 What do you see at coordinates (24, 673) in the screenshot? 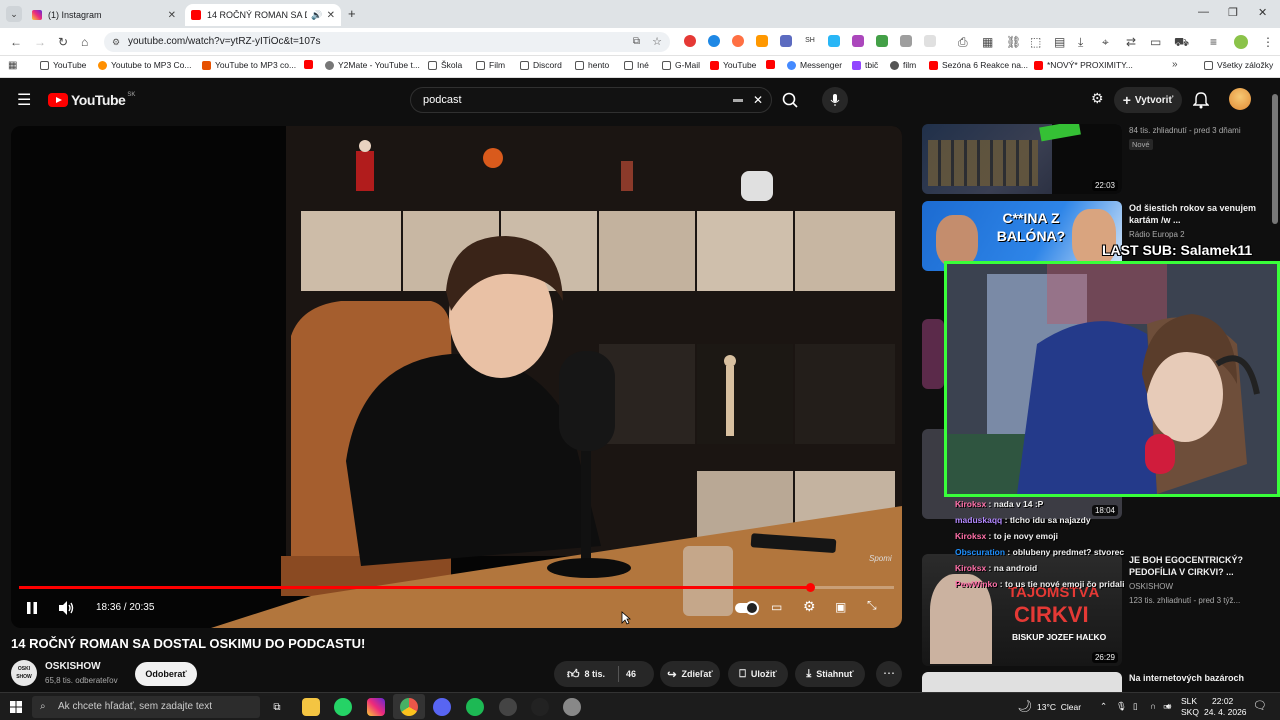
I see `channel-avatar: OSKI SHOW` at bounding box center [24, 673].